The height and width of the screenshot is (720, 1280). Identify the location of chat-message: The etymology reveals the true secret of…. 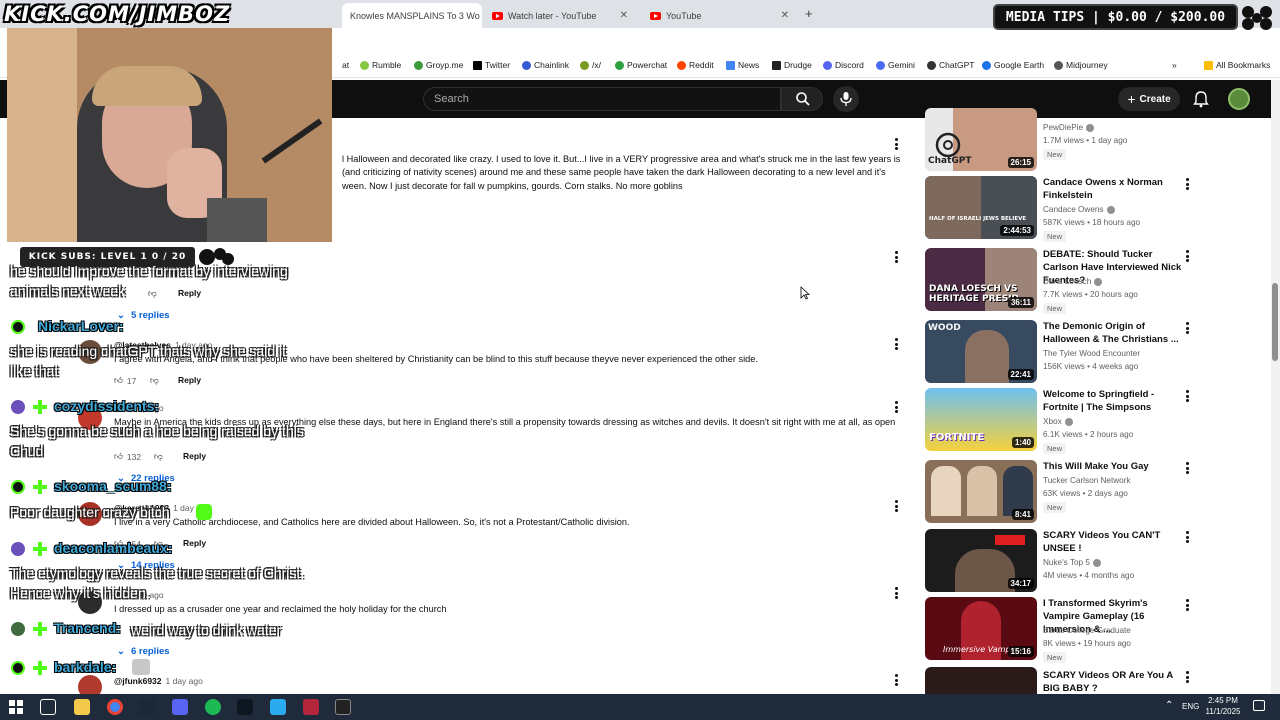
(157, 573).